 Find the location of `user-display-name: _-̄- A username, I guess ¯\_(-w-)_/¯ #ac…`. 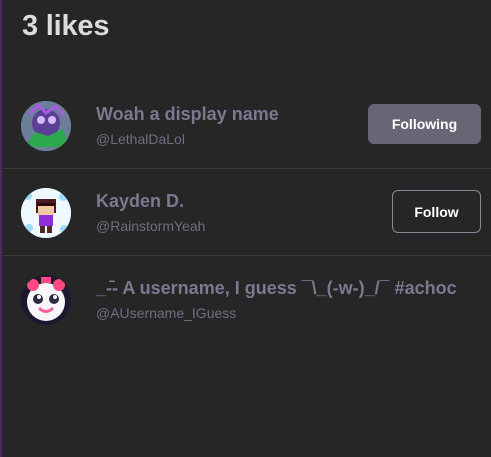

user-display-name: _-̄- A username, I guess ¯\_(-w-)_/¯ #ac… is located at coordinates (276, 288).